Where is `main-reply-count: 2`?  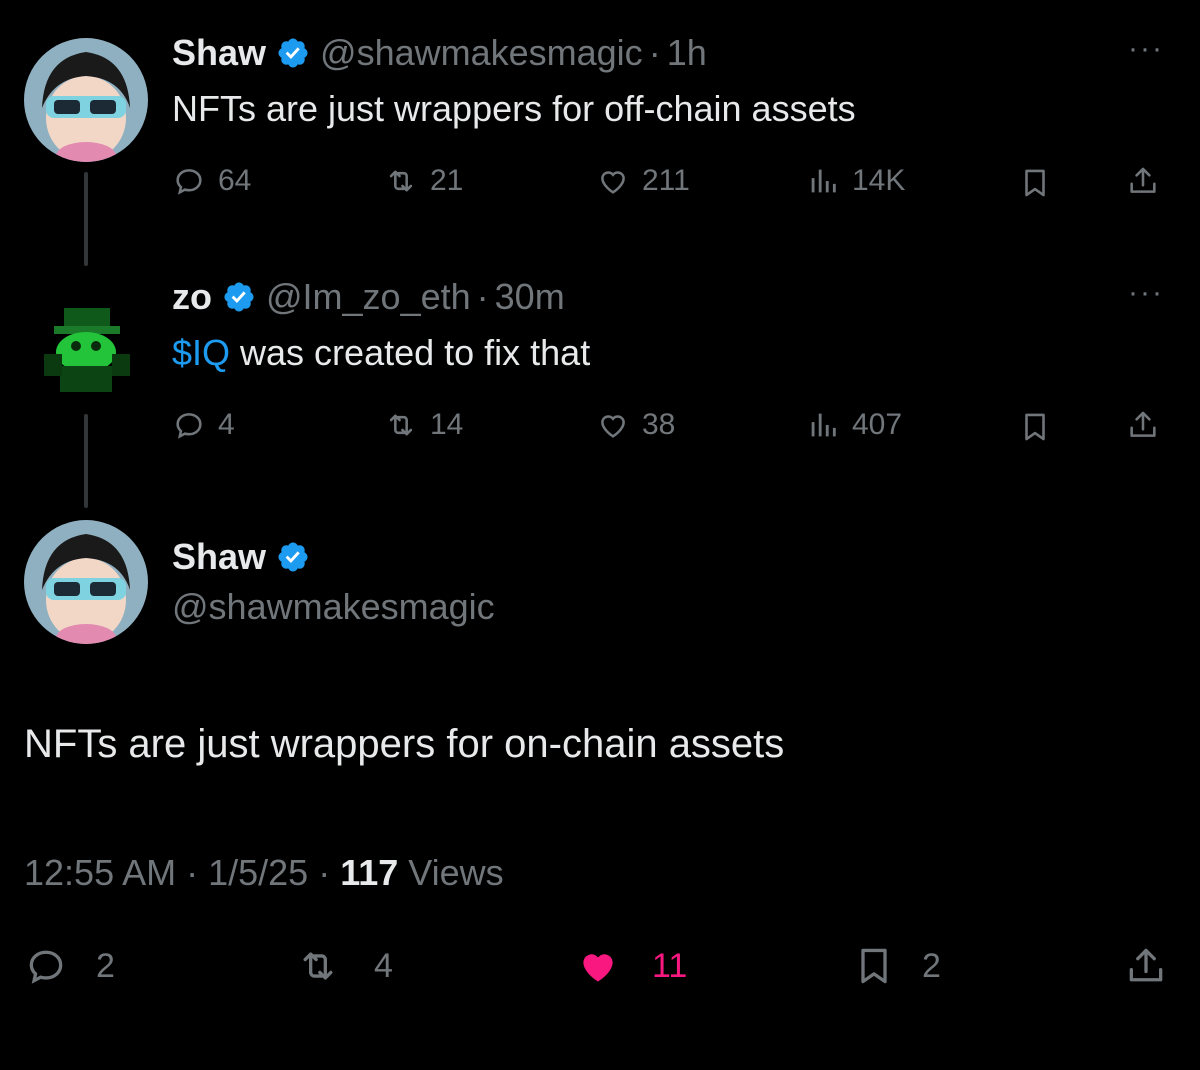
main-reply-count: 2 is located at coordinates (105, 965).